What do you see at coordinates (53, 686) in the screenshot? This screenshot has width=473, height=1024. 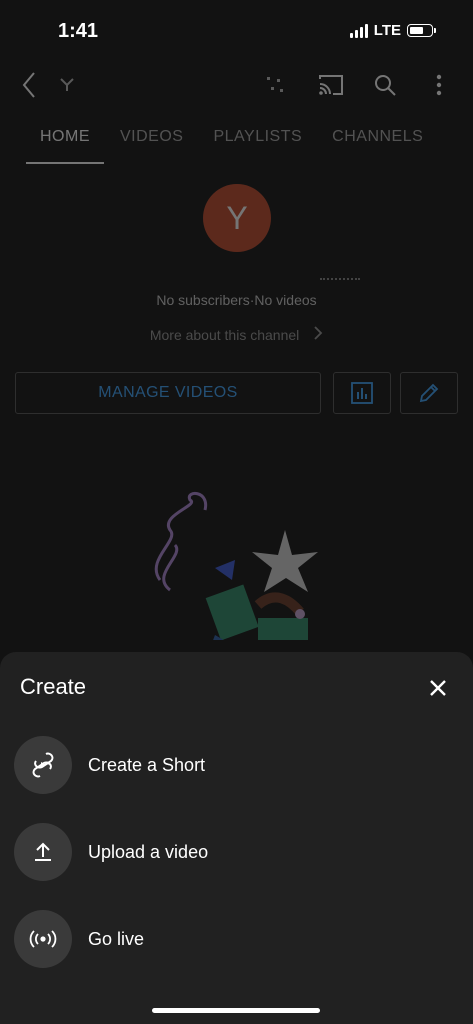 I see `sheet-title: Create` at bounding box center [53, 686].